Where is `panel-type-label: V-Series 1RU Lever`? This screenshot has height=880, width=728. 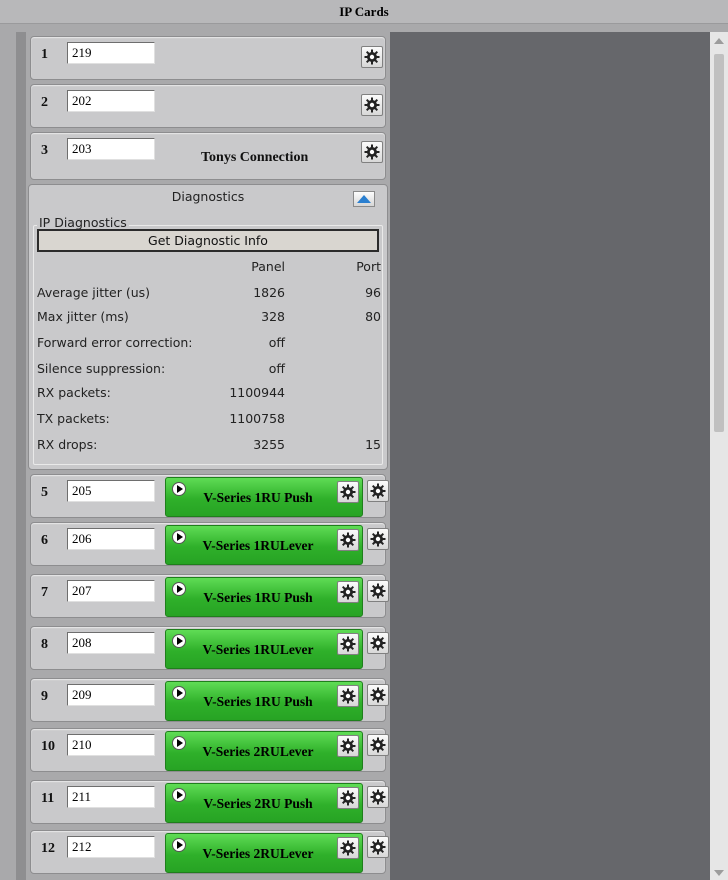
panel-type-label: V-Series 1RU Lever is located at coordinates (258, 545).